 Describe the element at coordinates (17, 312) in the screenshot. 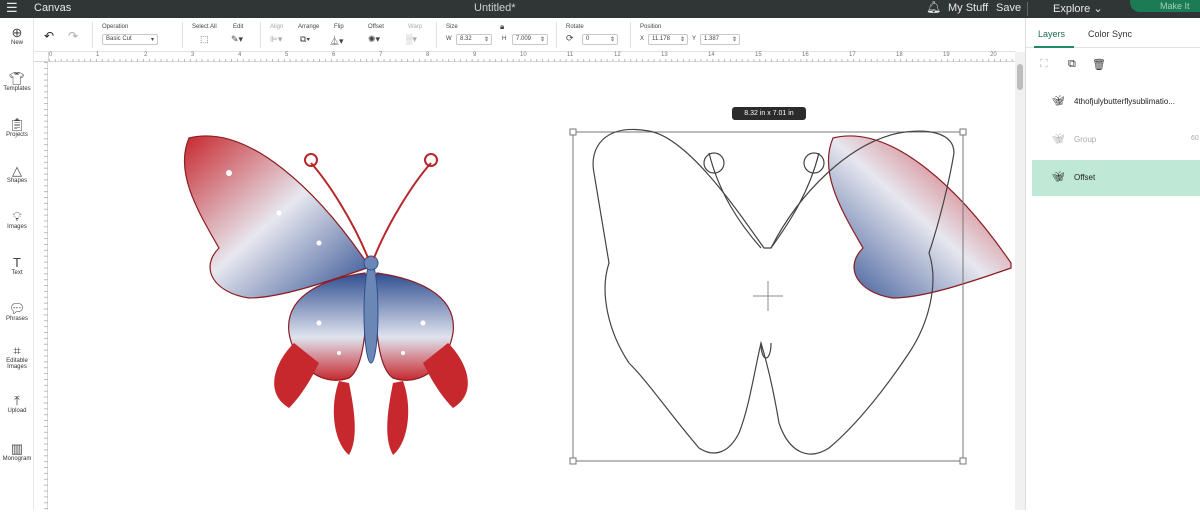

I see `sidebar-item-phrases: 💬︎ Phrases` at that location.